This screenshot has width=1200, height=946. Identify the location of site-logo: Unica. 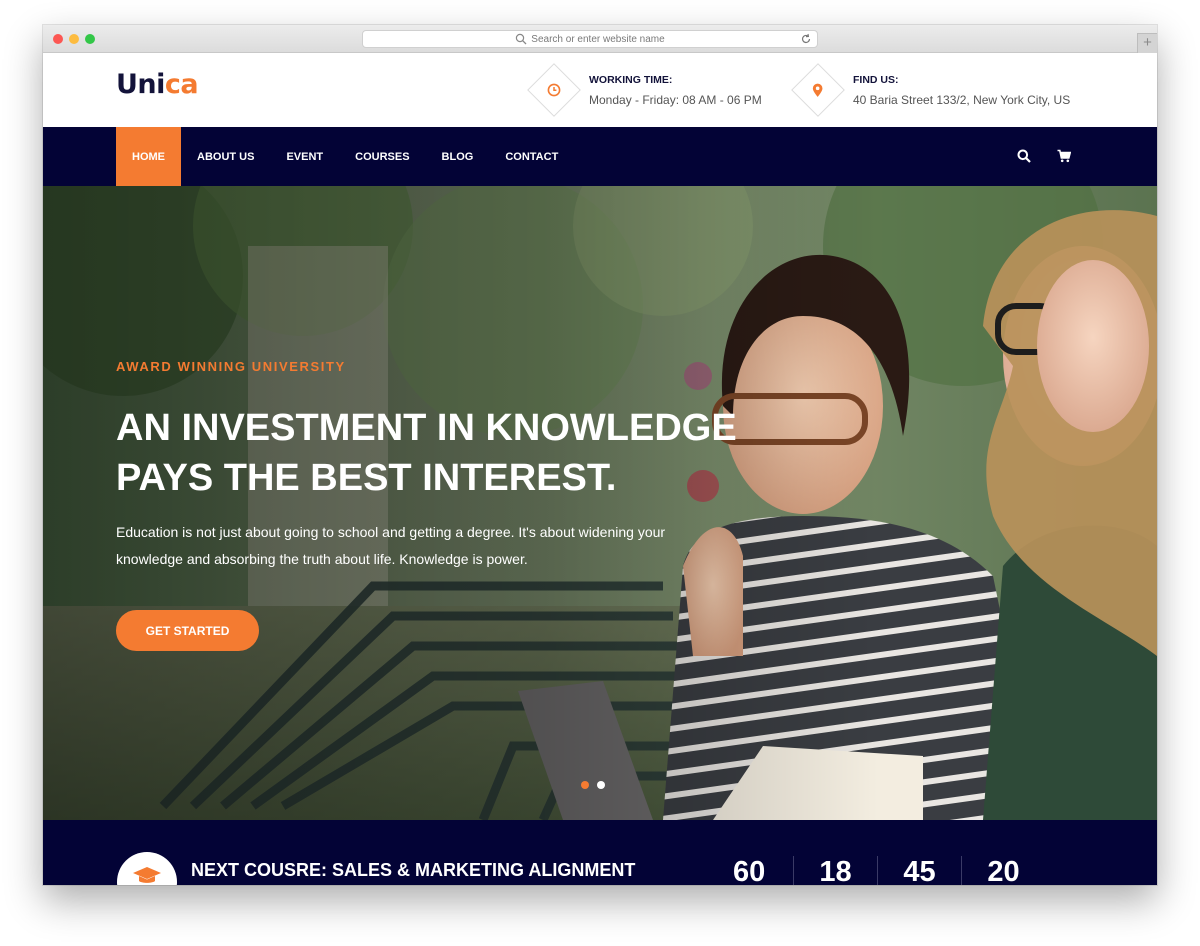
(157, 84).